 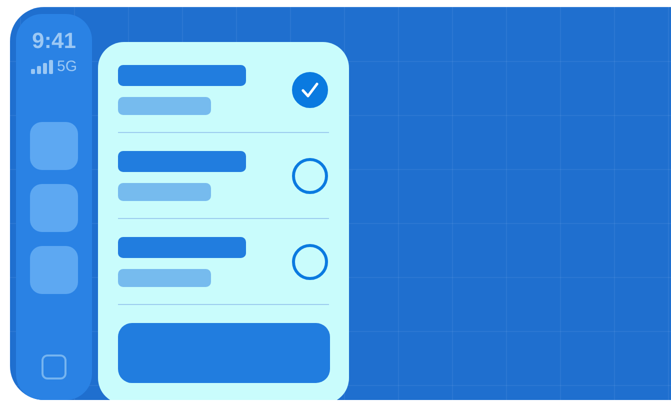 What do you see at coordinates (224, 353) in the screenshot?
I see `action-button` at bounding box center [224, 353].